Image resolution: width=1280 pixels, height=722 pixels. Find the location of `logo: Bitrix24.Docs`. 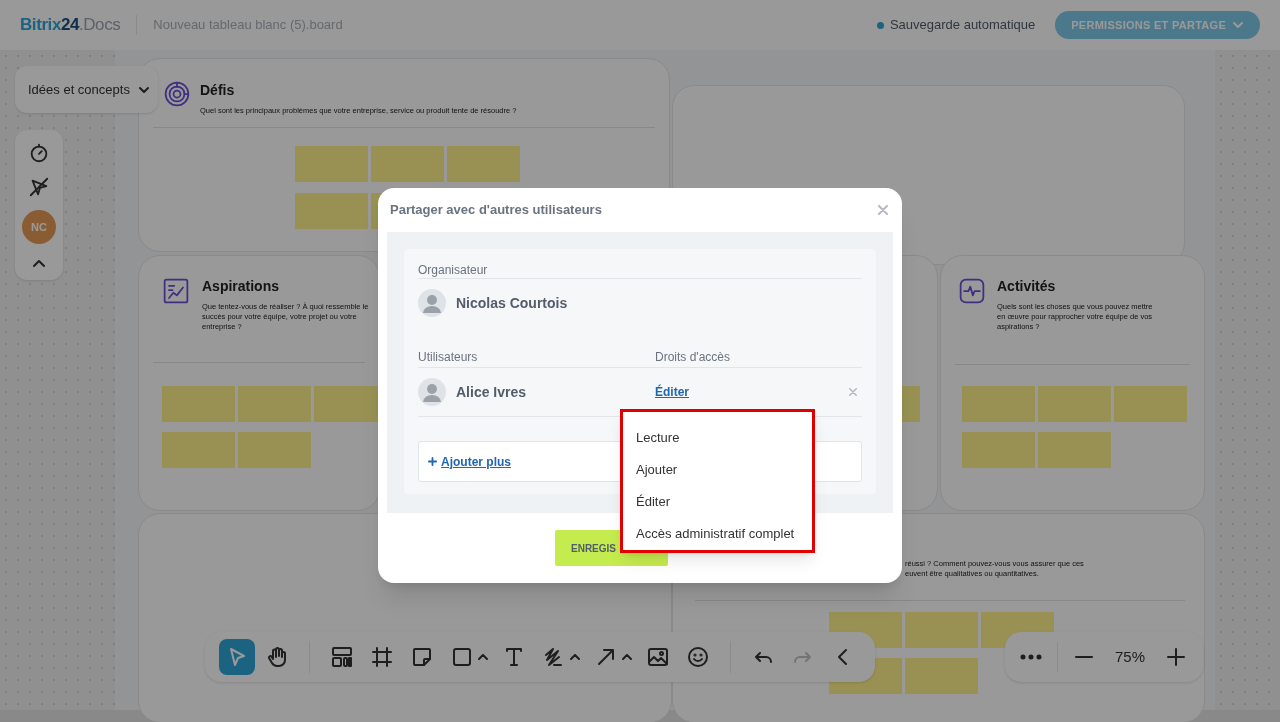

logo: Bitrix24.Docs is located at coordinates (70, 25).